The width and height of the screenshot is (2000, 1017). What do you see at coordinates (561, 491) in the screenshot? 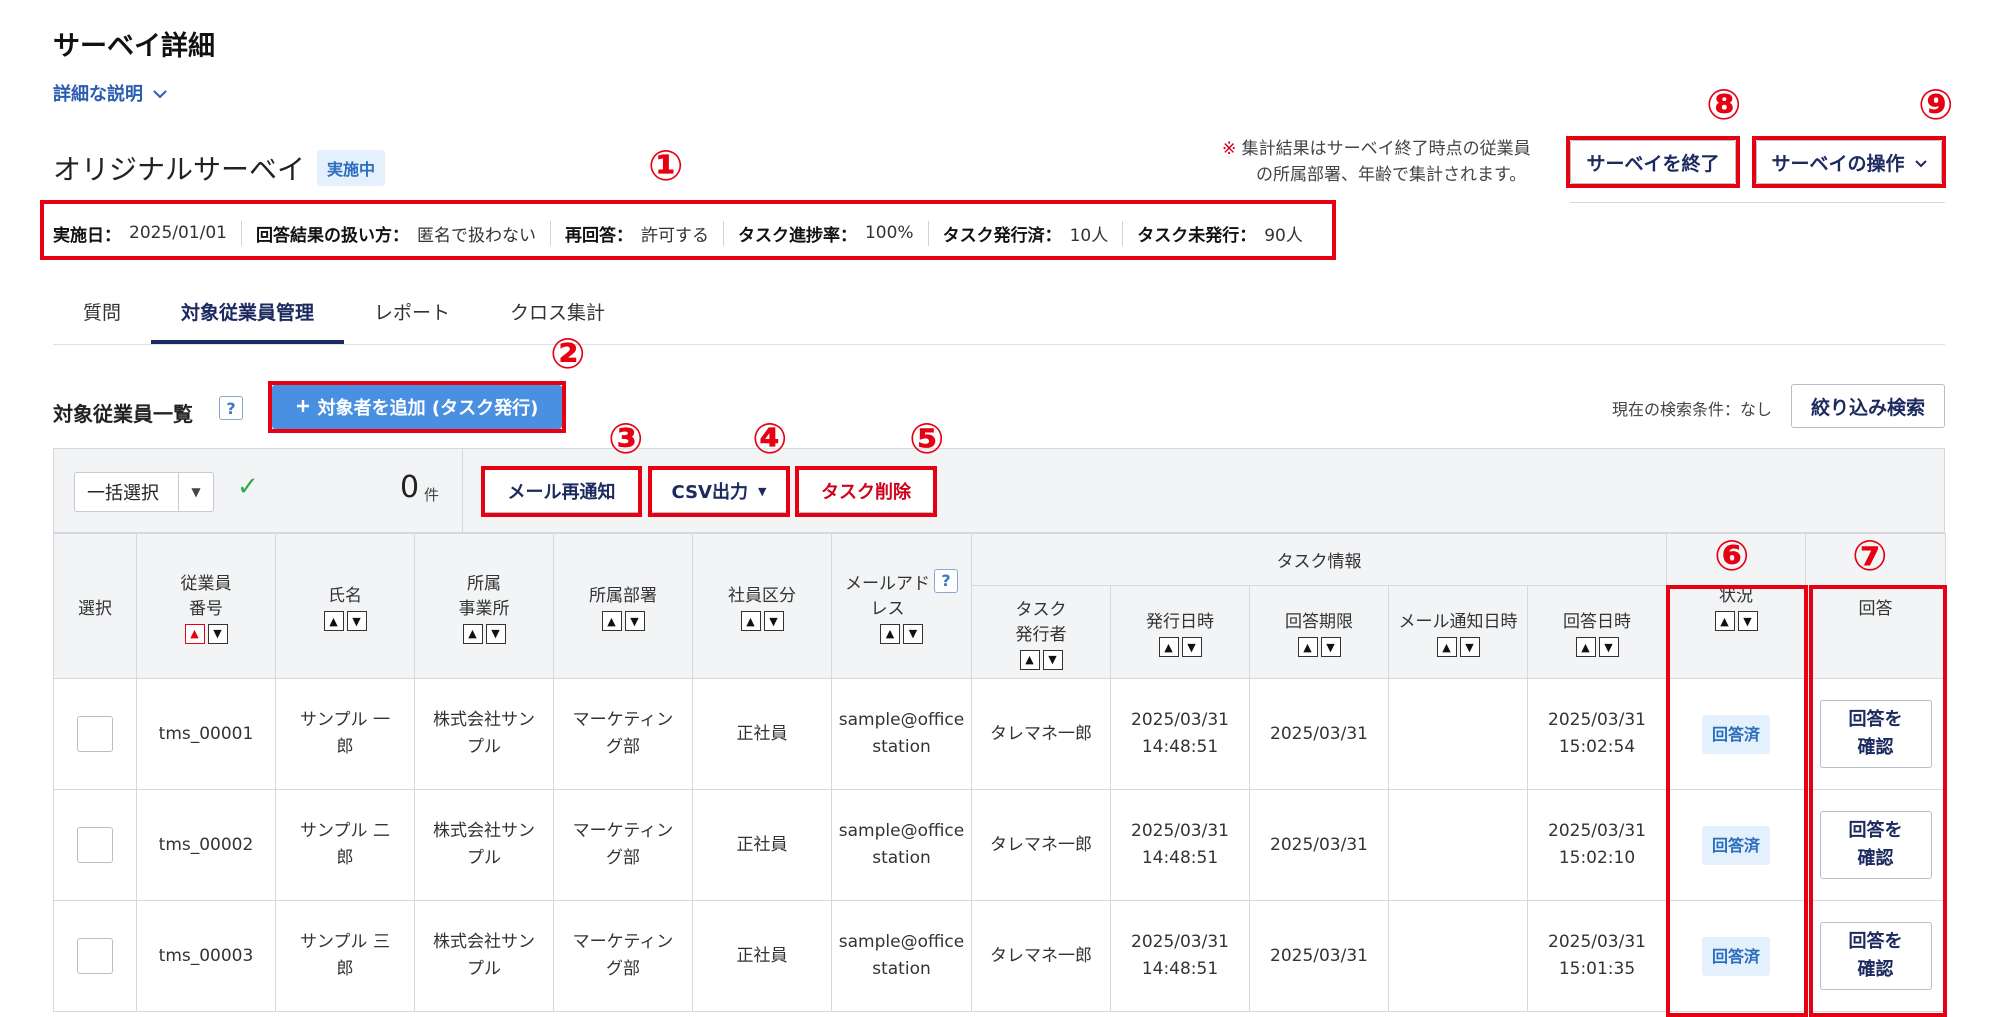
I see `resend-mail-button: メール再通知` at bounding box center [561, 491].